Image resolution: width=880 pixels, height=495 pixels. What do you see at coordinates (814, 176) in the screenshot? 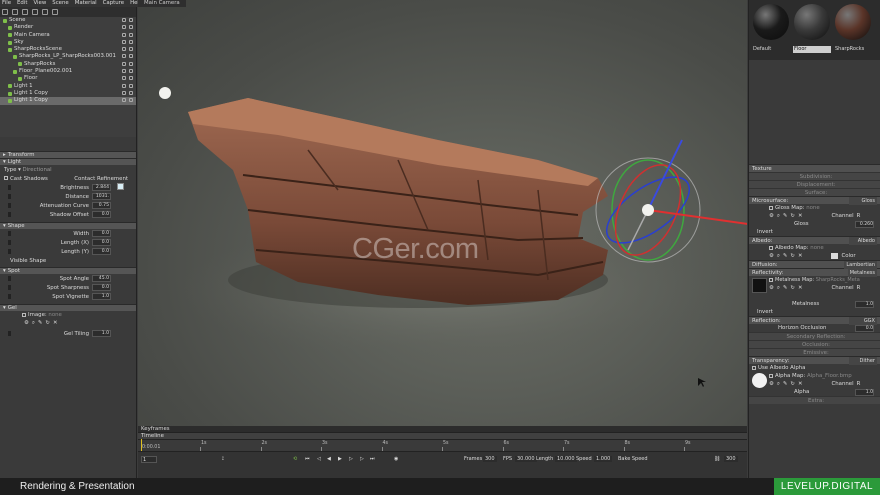
I see `section-subdivision: Subdivision:` at bounding box center [814, 176].